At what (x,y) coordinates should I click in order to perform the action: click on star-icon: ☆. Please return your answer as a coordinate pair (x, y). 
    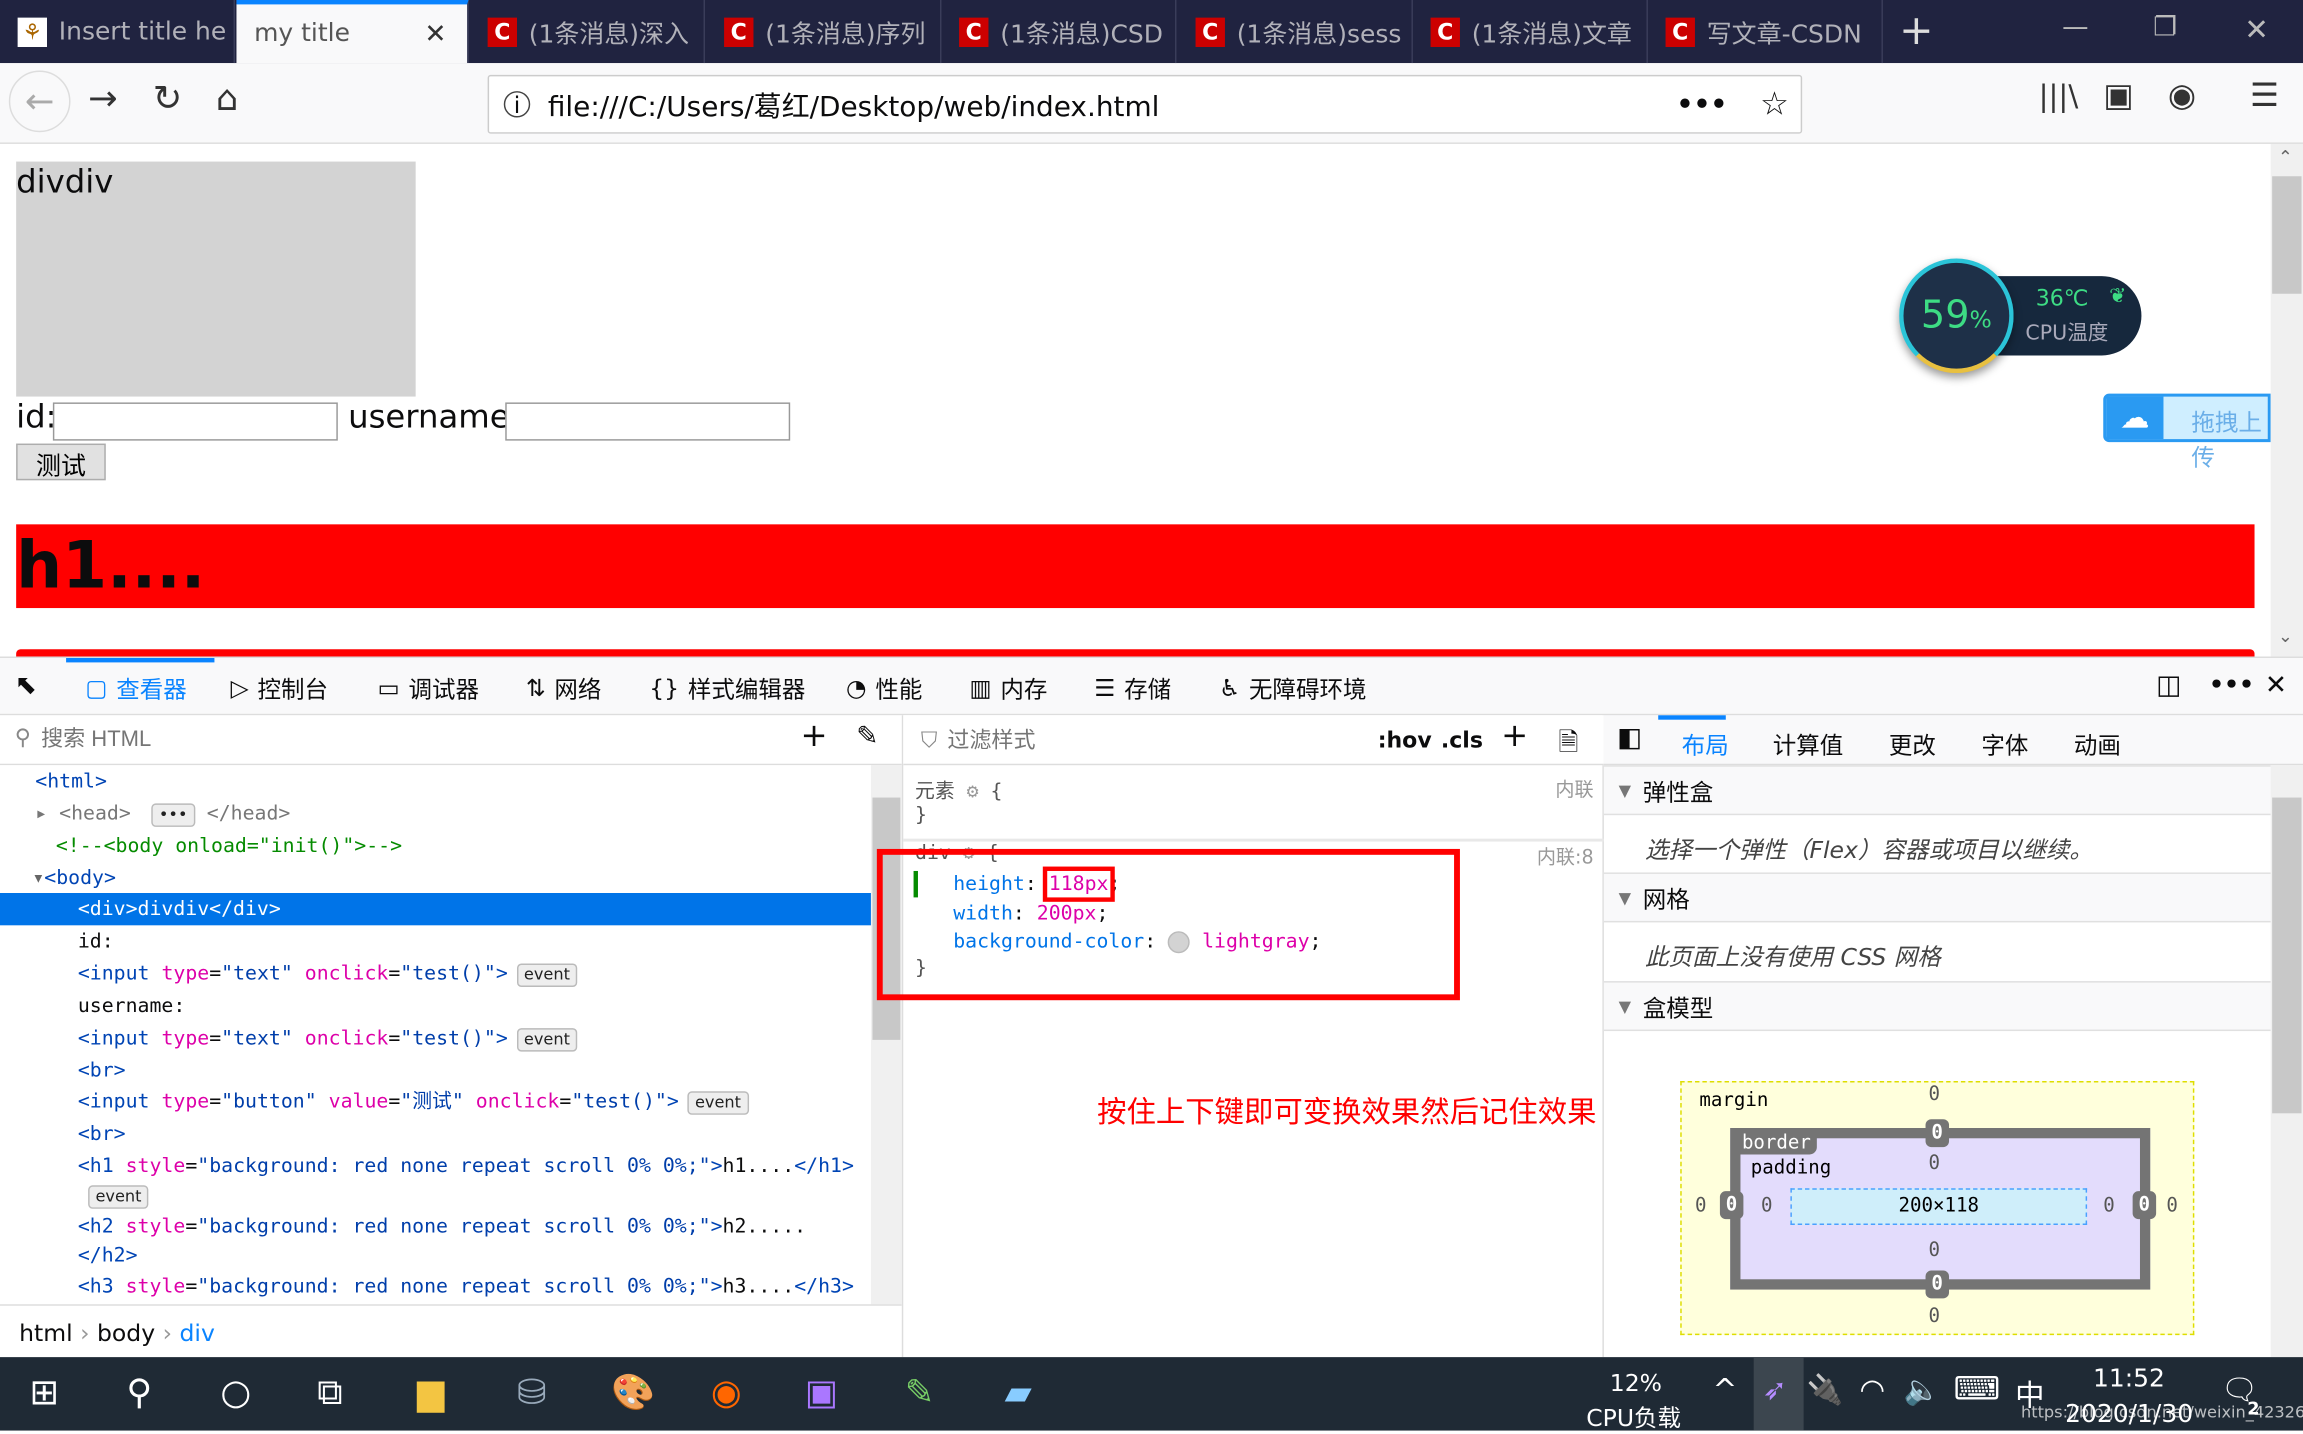
    Looking at the image, I should click on (1774, 104).